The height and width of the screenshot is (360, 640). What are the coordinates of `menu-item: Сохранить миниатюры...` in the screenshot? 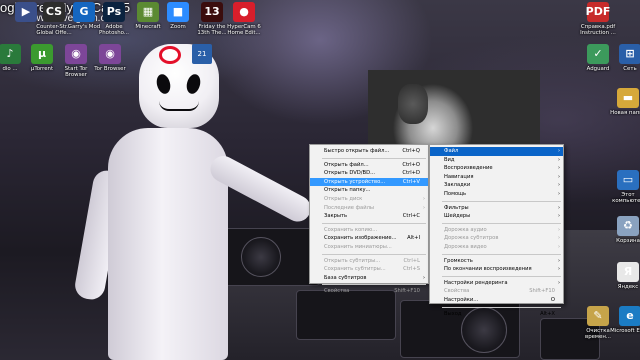 It's located at (369, 247).